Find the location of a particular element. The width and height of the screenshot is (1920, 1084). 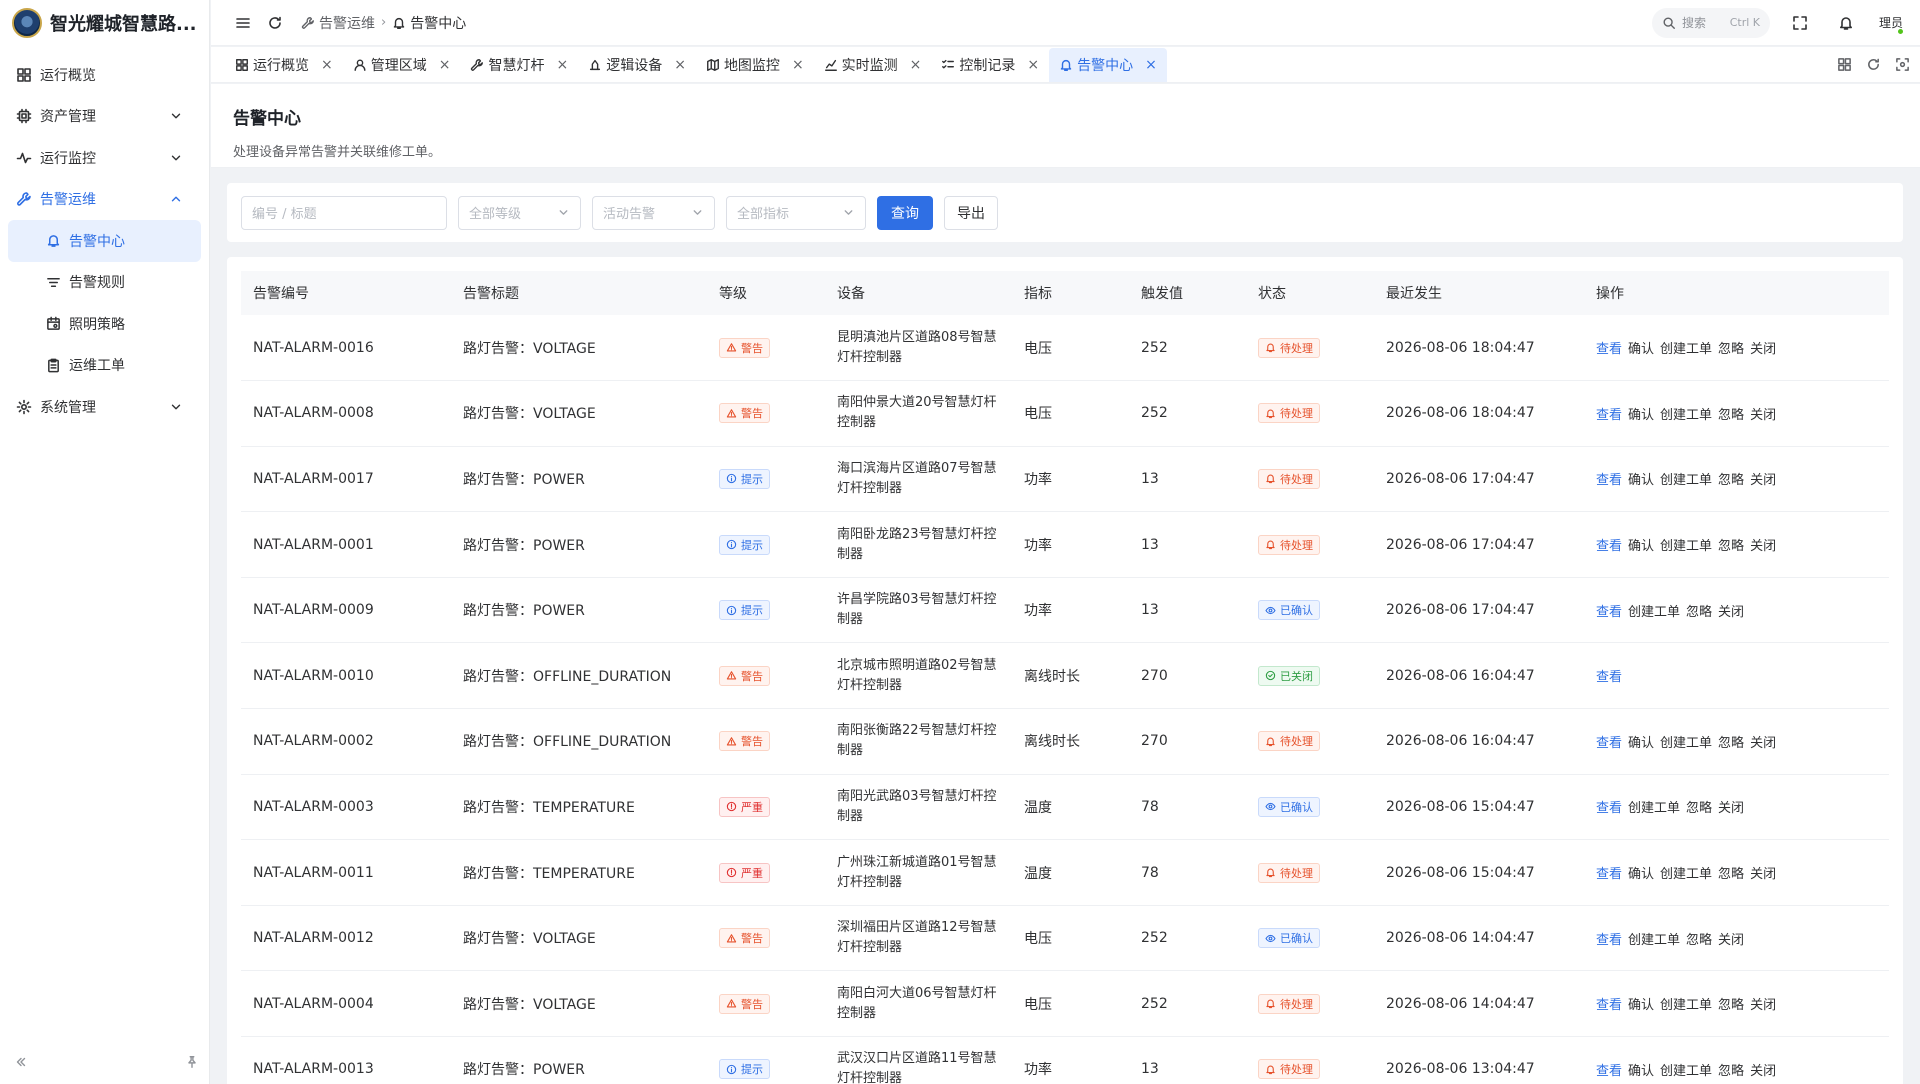

global-search: 搜索 Ctrl K is located at coordinates (1711, 22).